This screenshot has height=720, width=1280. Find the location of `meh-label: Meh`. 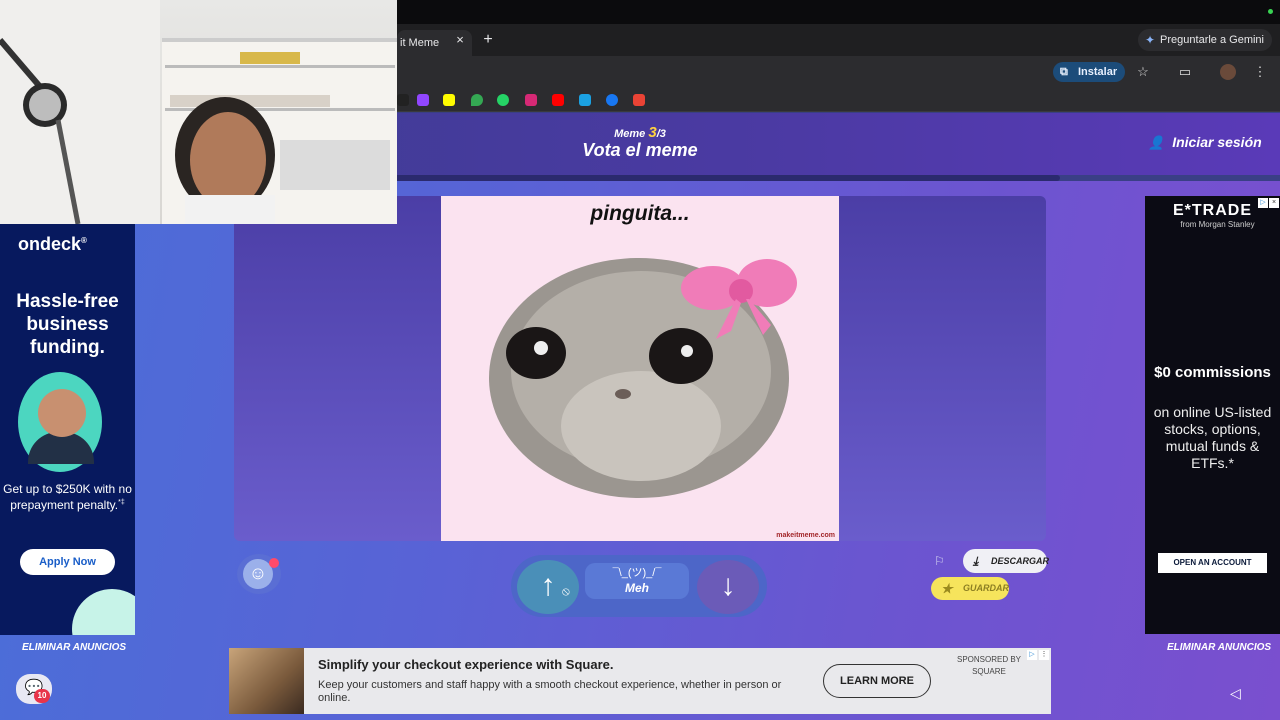

meh-label: Meh is located at coordinates (637, 588).